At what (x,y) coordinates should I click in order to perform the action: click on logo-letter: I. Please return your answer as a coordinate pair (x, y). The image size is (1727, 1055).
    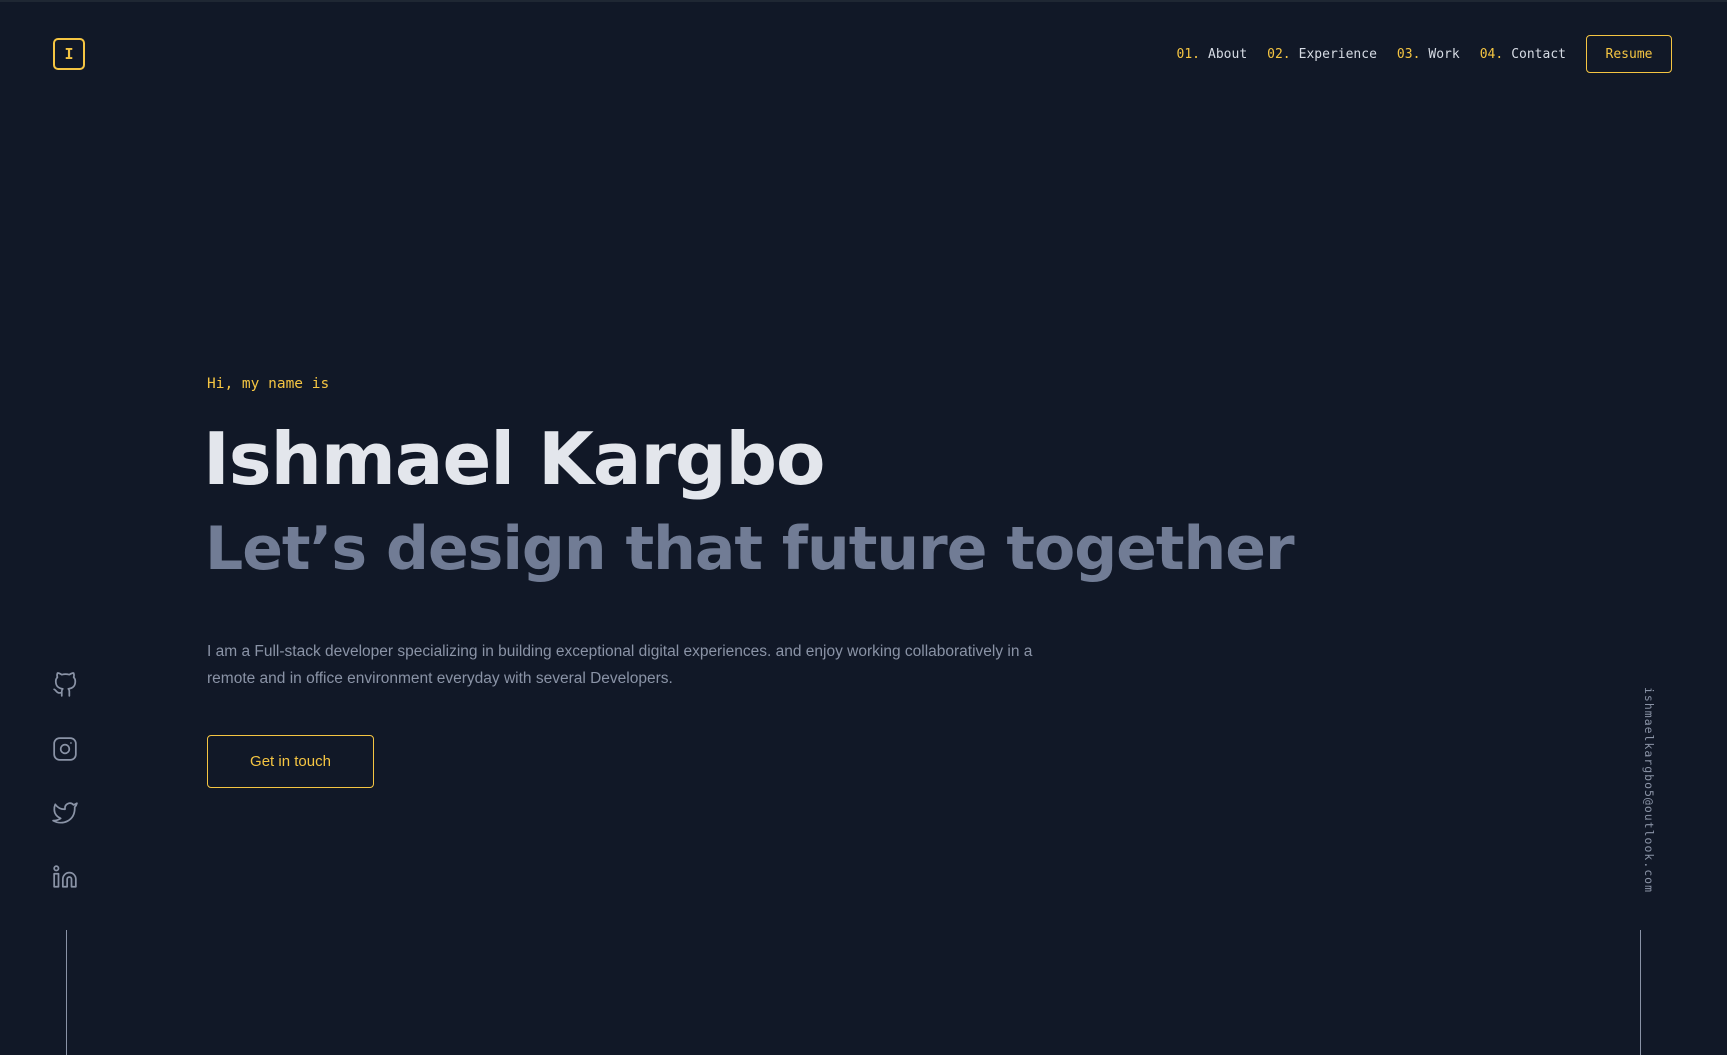
    Looking at the image, I should click on (69, 54).